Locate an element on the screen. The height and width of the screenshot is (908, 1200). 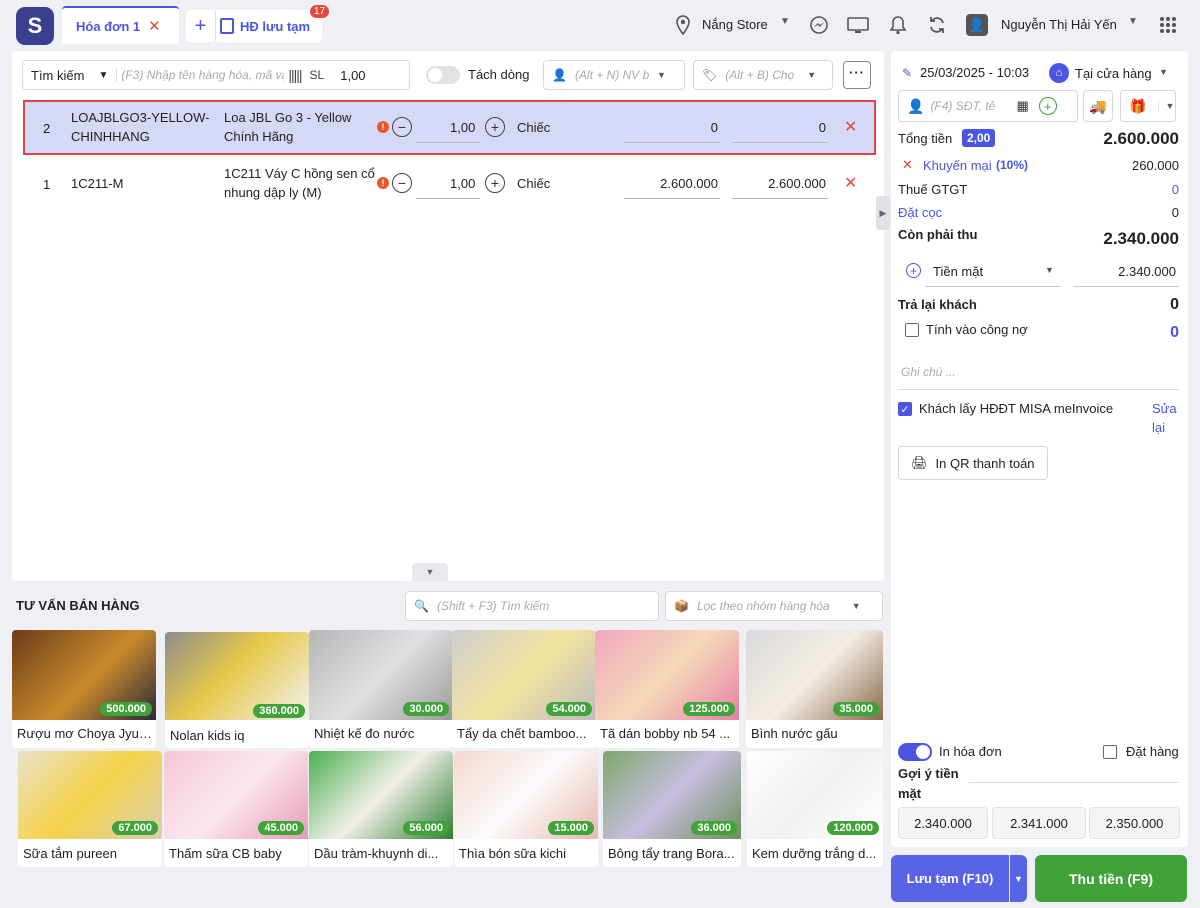
user-chevron-down-icon: ▼ is located at coordinates (1133, 21).